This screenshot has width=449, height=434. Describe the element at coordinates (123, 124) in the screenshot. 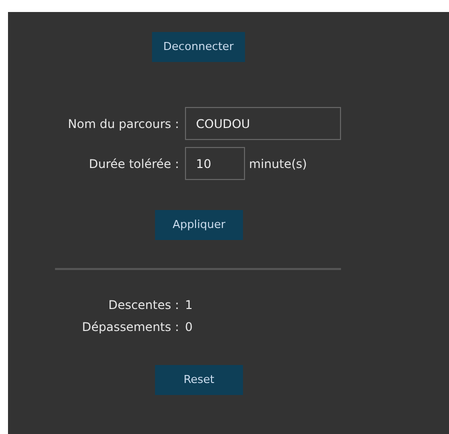

I see `field-label: Nom du parcours :` at that location.